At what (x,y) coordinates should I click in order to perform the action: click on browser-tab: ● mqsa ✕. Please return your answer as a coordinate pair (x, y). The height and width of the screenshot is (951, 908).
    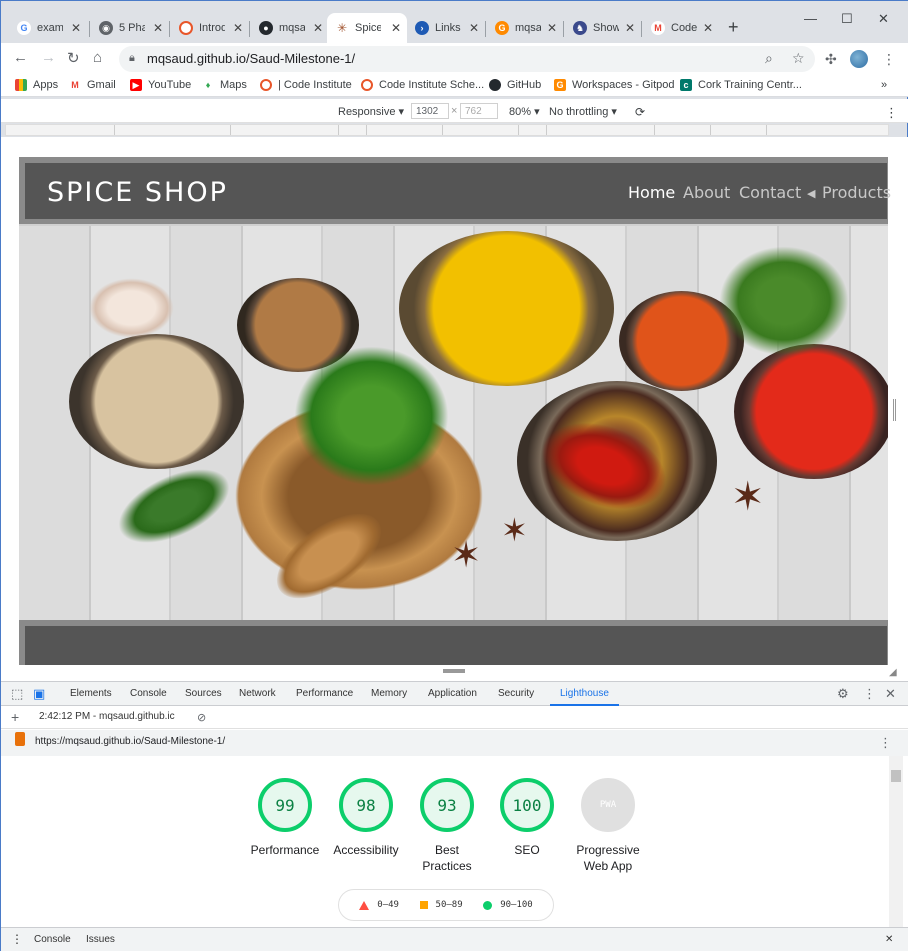
    Looking at the image, I should click on (290, 28).